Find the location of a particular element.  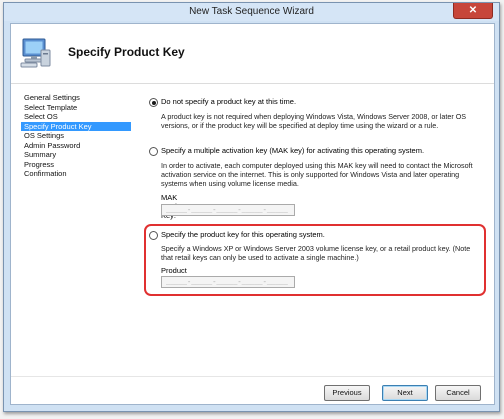

next-button: Next is located at coordinates (405, 393).